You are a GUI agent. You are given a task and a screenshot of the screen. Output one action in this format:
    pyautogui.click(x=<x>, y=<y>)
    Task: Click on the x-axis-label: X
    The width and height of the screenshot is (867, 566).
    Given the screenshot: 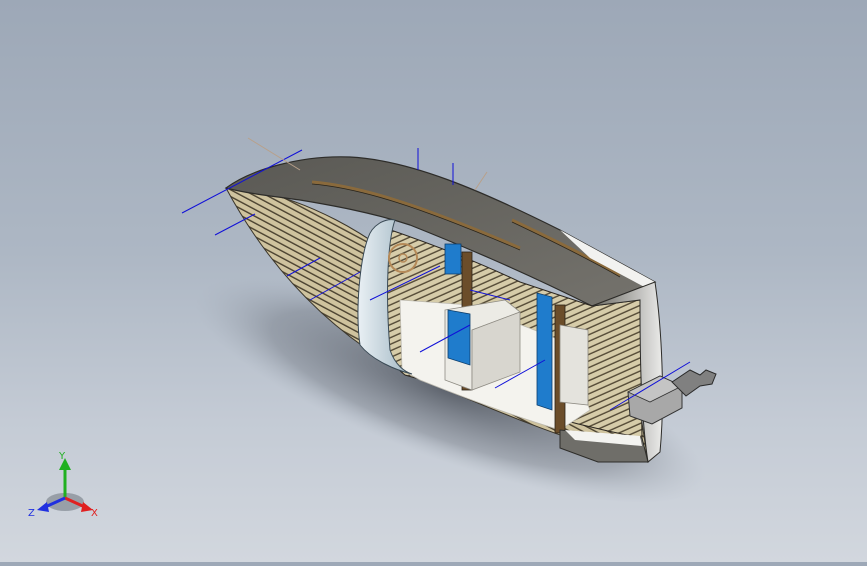 What is the action you would take?
    pyautogui.click(x=94, y=513)
    